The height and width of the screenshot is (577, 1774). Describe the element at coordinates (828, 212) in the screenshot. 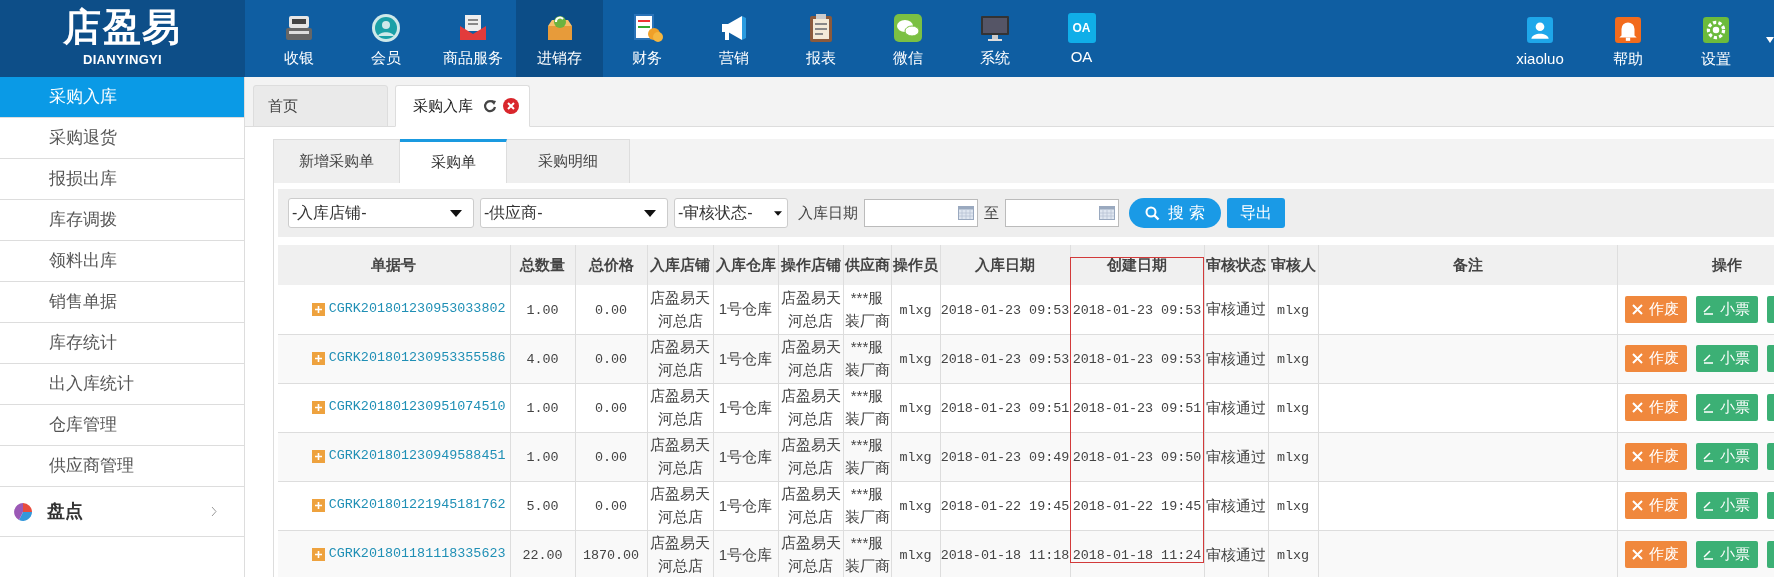

I see `date-label: 入库日期` at that location.